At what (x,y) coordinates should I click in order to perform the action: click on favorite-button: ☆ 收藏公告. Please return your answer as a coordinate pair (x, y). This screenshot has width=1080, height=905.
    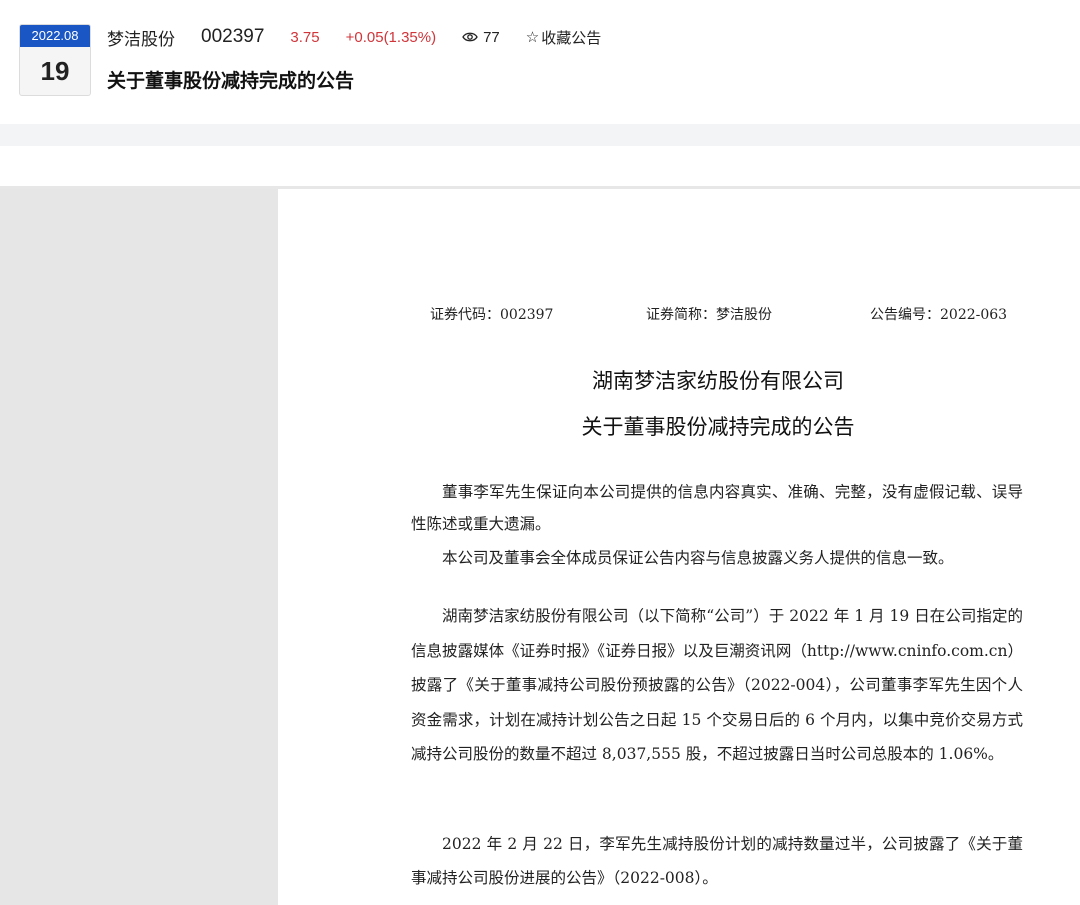
    Looking at the image, I should click on (563, 37).